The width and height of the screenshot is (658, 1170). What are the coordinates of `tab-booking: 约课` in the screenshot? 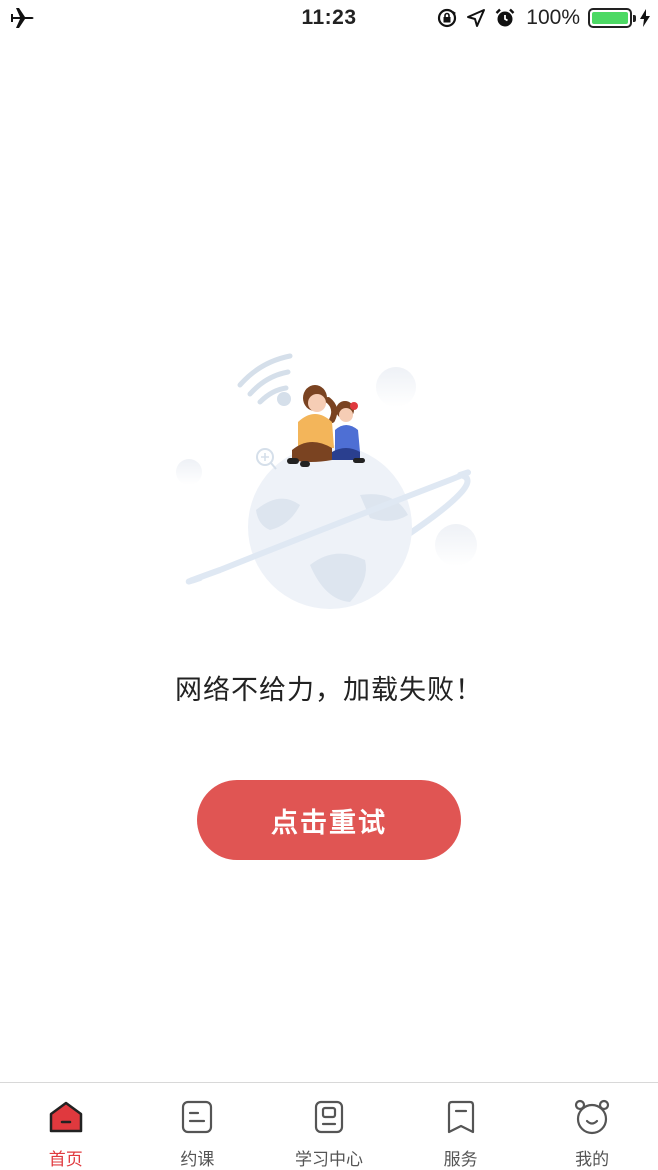 It's located at (198, 1126).